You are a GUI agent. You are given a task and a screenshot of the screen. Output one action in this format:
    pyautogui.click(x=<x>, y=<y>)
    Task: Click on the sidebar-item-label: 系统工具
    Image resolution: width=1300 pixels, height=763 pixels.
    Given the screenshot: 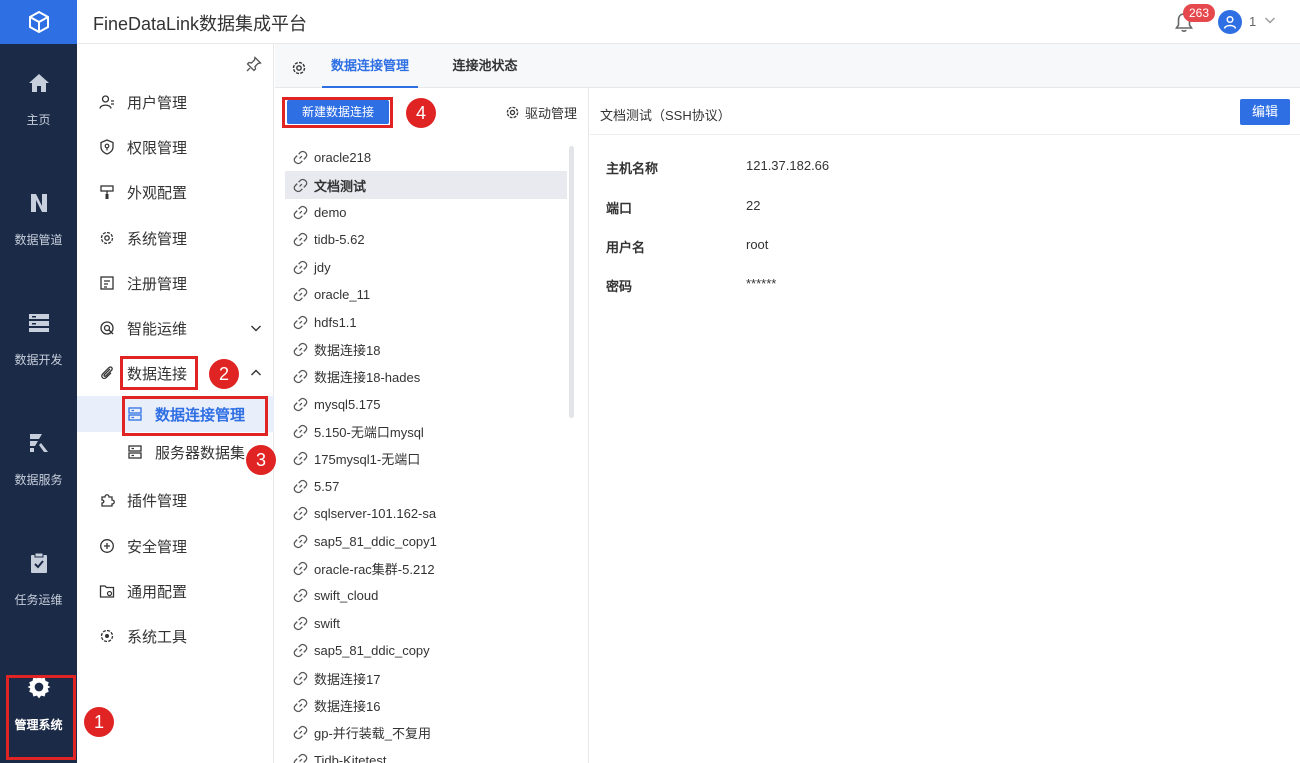 What is the action you would take?
    pyautogui.click(x=157, y=637)
    